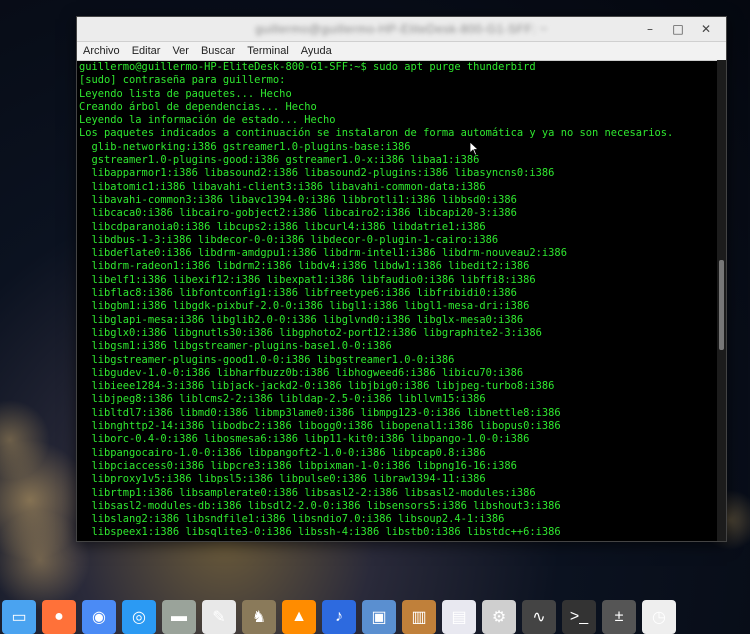 The image size is (750, 634). I want to click on mouse-cursor-icon, so click(475, 149).